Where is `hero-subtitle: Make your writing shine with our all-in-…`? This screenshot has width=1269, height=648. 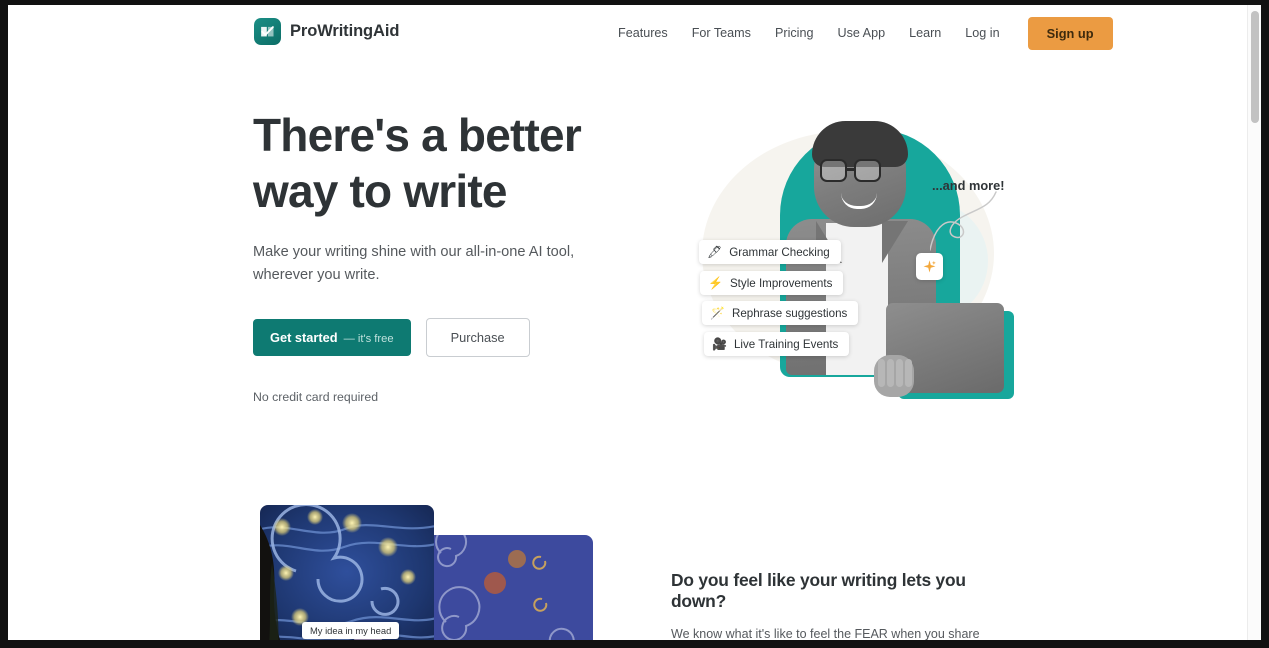
hero-subtitle: Make your writing shine with our all-in-… is located at coordinates (414, 263).